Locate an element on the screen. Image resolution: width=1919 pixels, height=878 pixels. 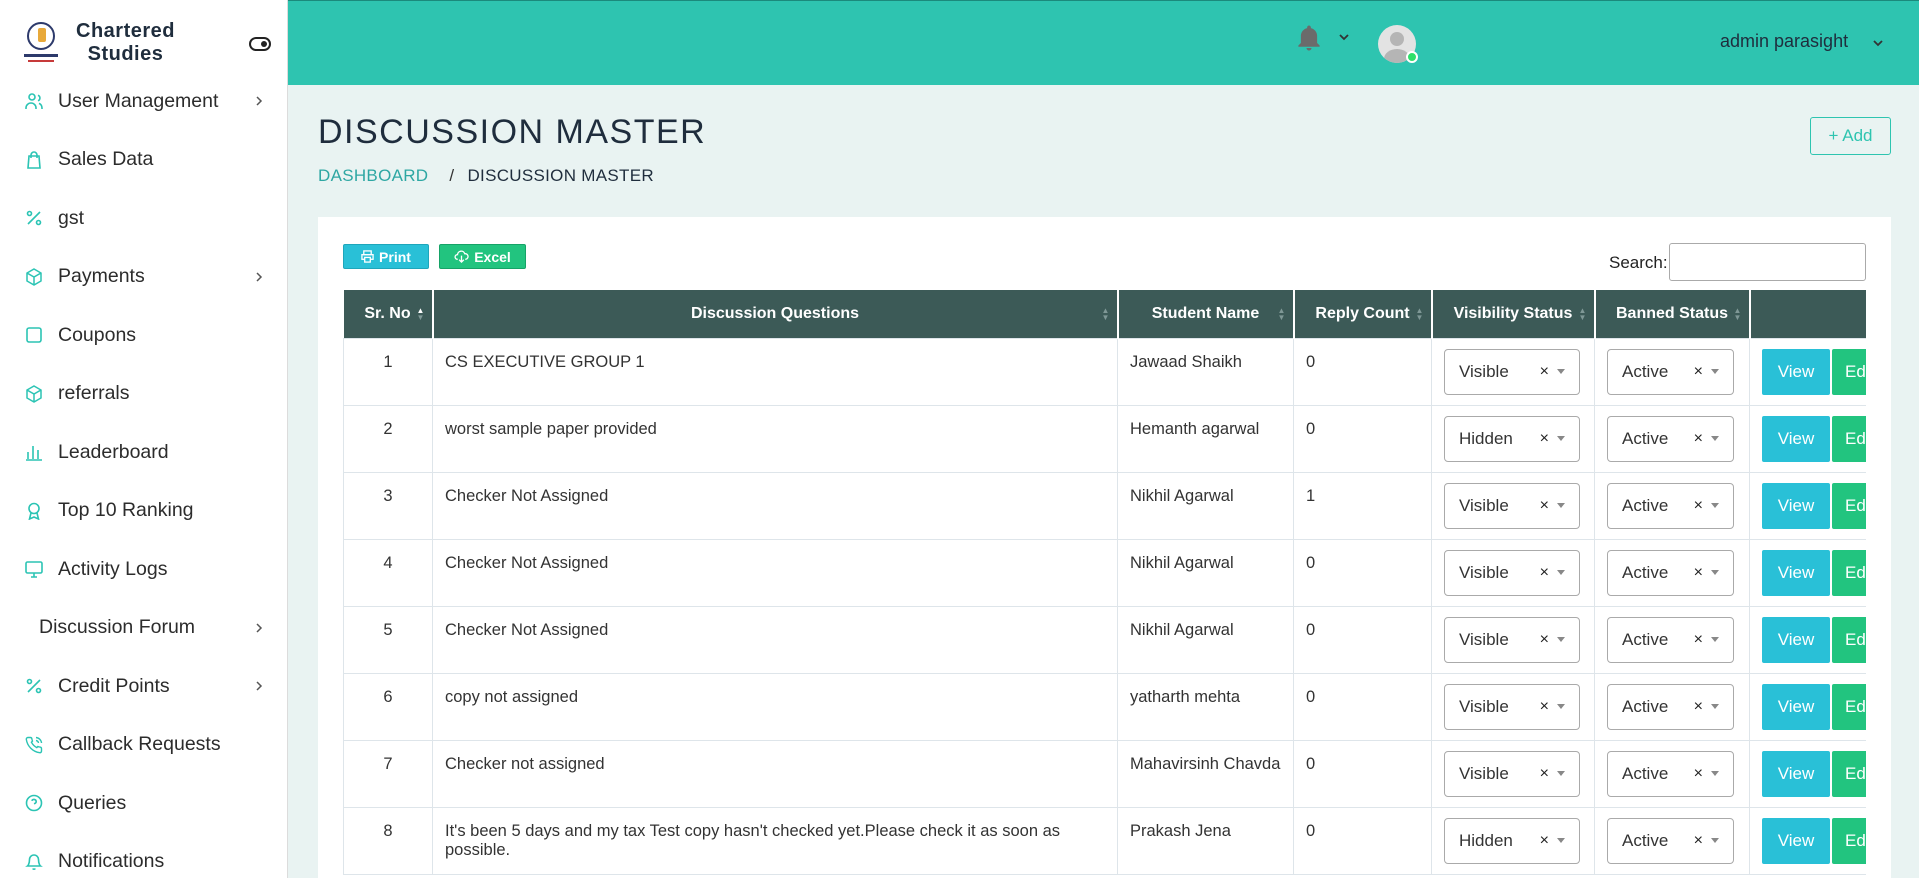
chevron-right-icon is located at coordinates (259, 277).